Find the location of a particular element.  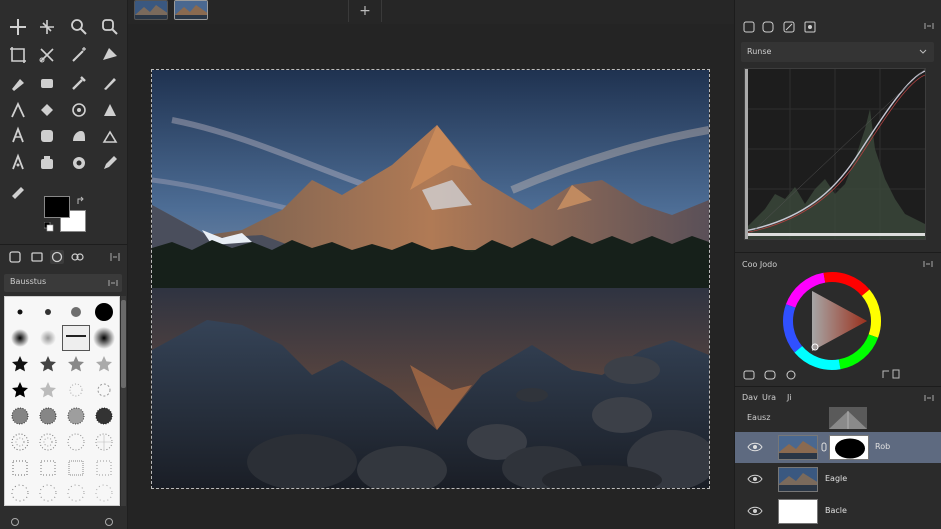

paths-tab-label: Ji is located at coordinates (789, 397).